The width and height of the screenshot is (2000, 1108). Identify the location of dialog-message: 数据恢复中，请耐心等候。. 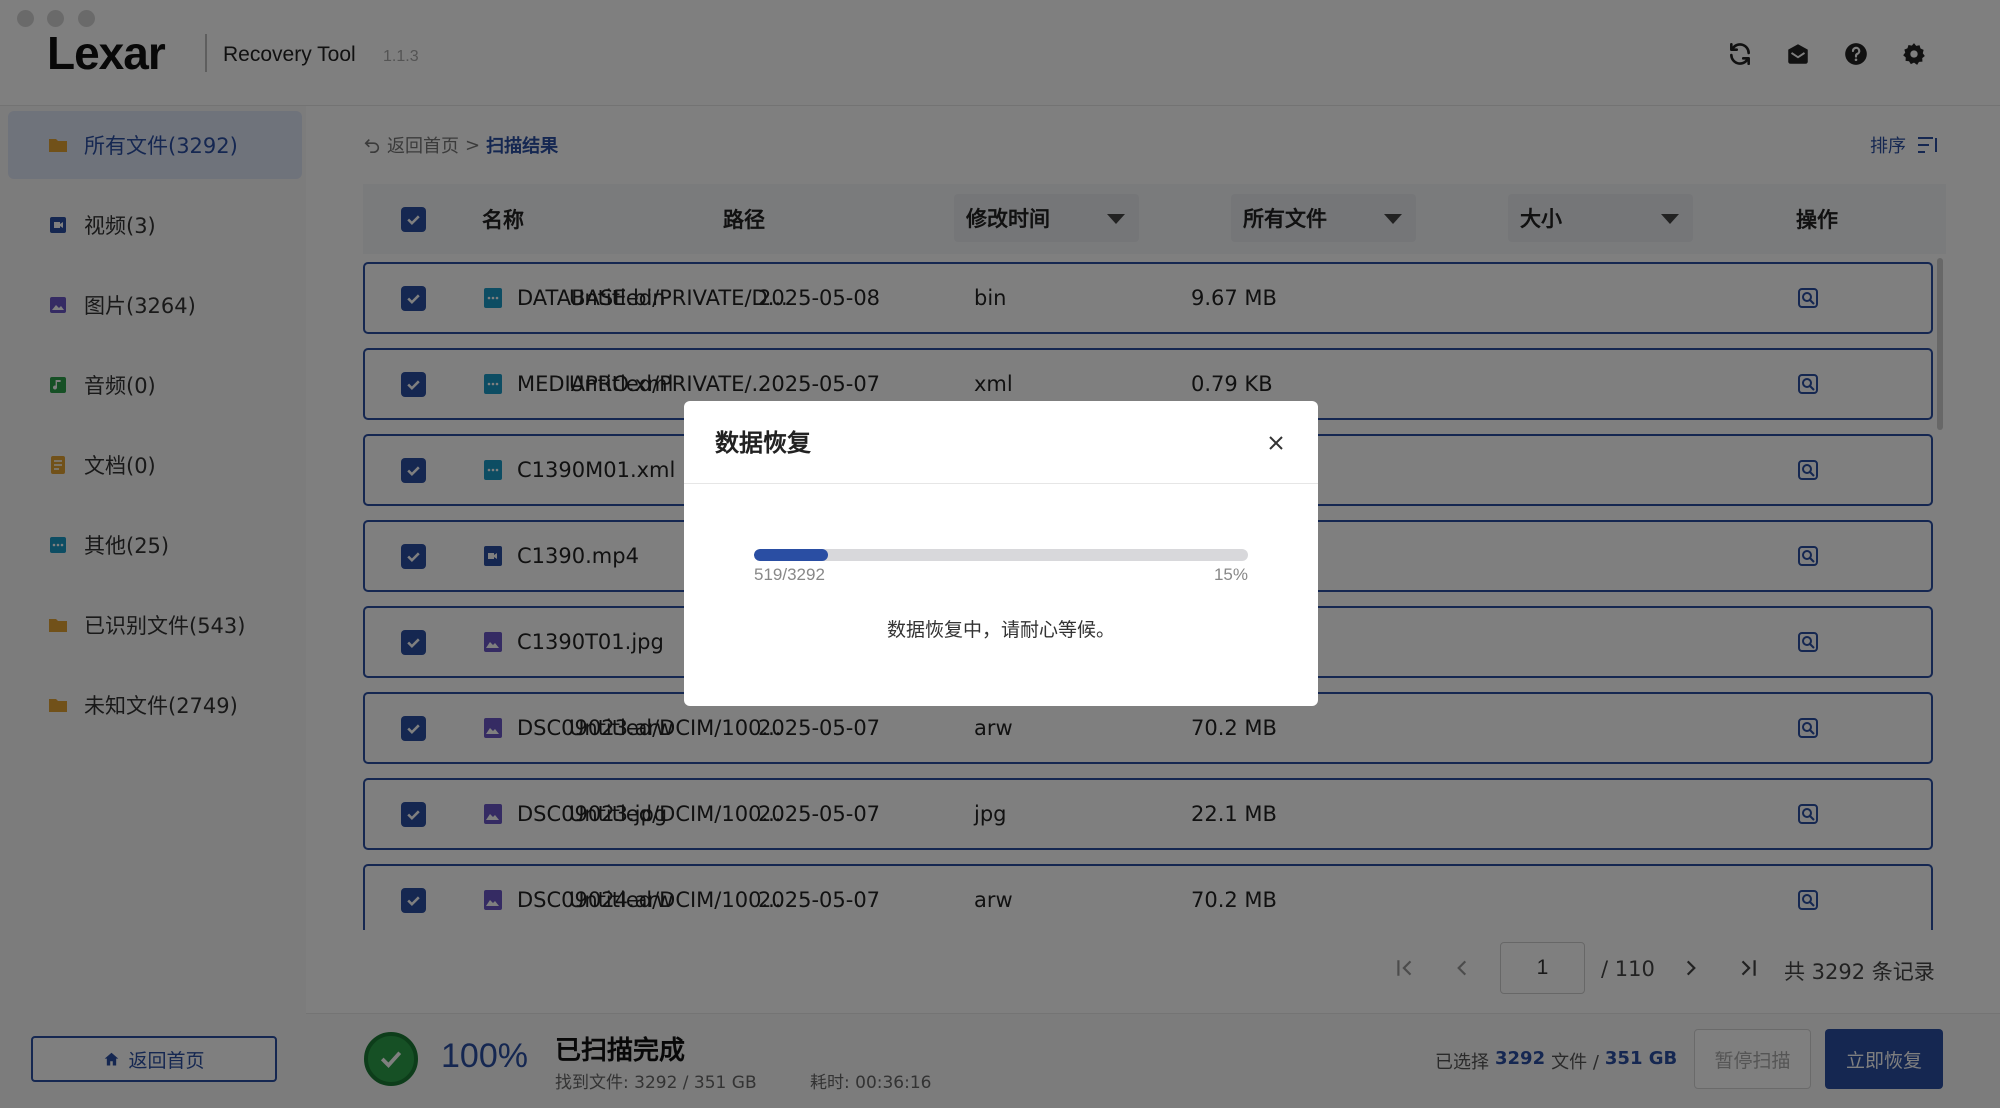
(1000, 630).